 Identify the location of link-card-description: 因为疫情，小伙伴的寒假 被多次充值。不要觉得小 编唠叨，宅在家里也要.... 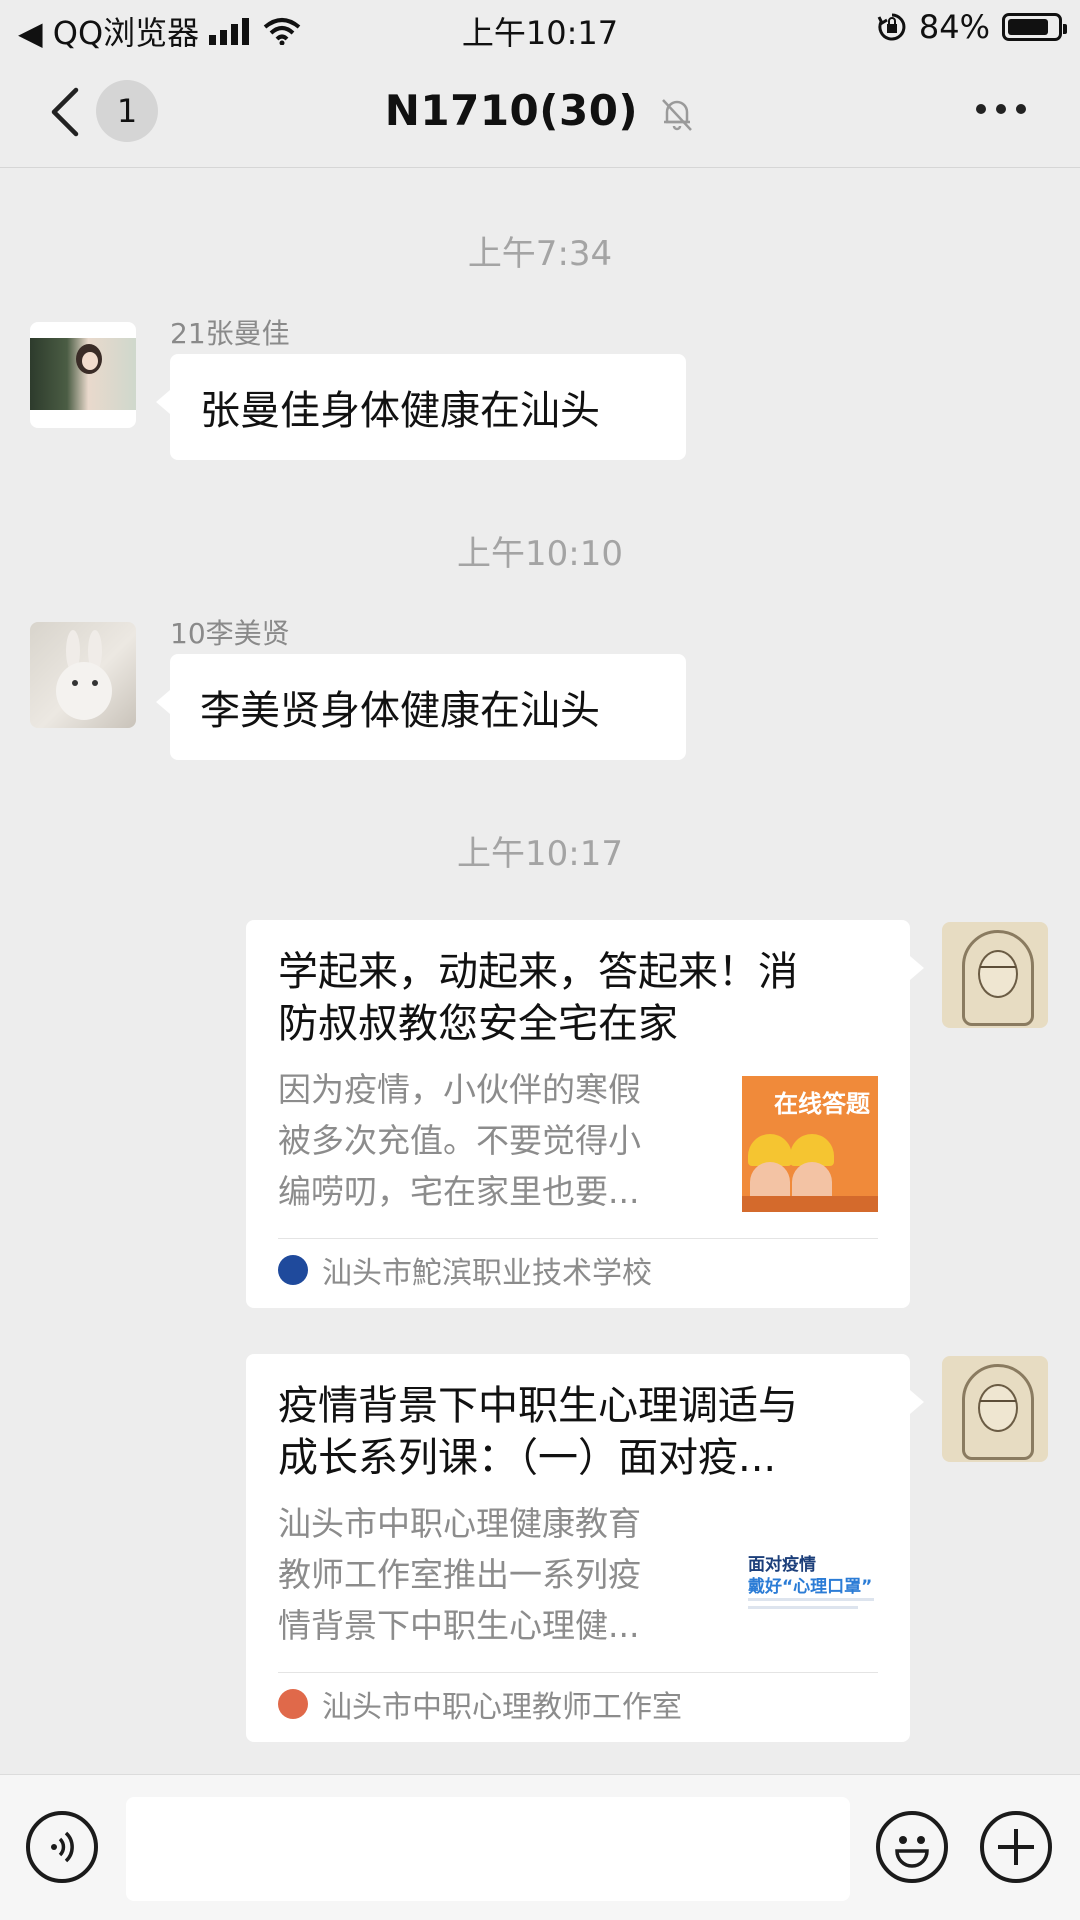
(459, 1140).